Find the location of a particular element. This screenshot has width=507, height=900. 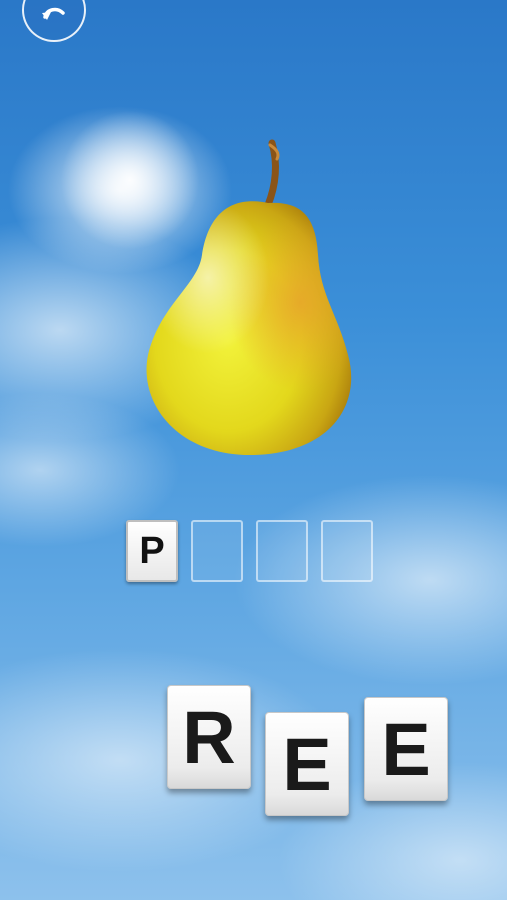

pear-icon is located at coordinates (249, 297).